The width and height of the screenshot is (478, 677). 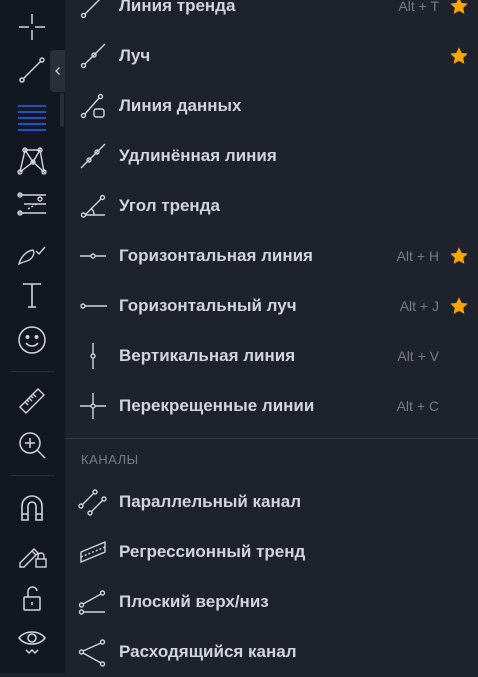 What do you see at coordinates (93, 306) in the screenshot?
I see `horizontal-ray-icon` at bounding box center [93, 306].